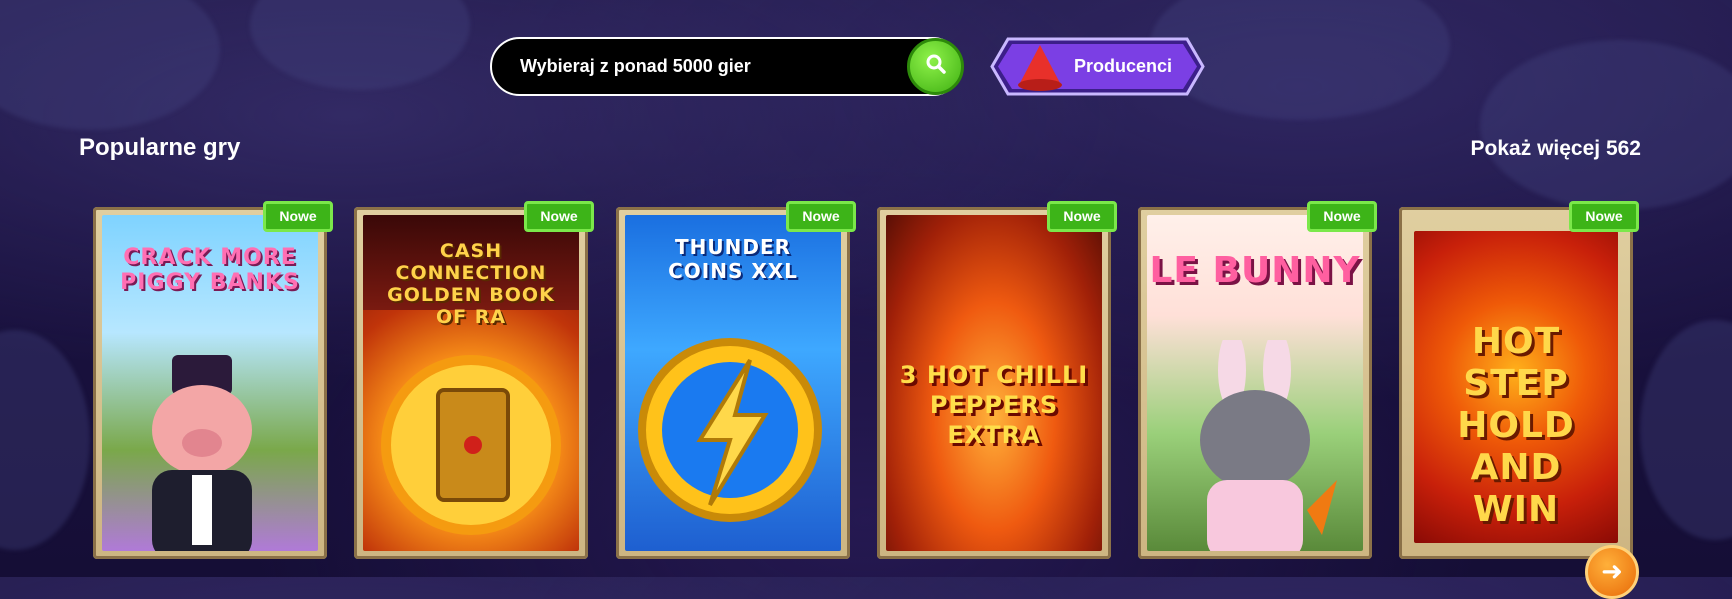 The height and width of the screenshot is (599, 1732). I want to click on providers-label: Producenci, so click(1123, 66).